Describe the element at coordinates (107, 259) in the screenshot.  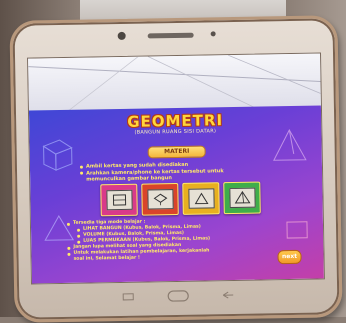
I see `note-text: soal ini, Selamat belajar !` at that location.